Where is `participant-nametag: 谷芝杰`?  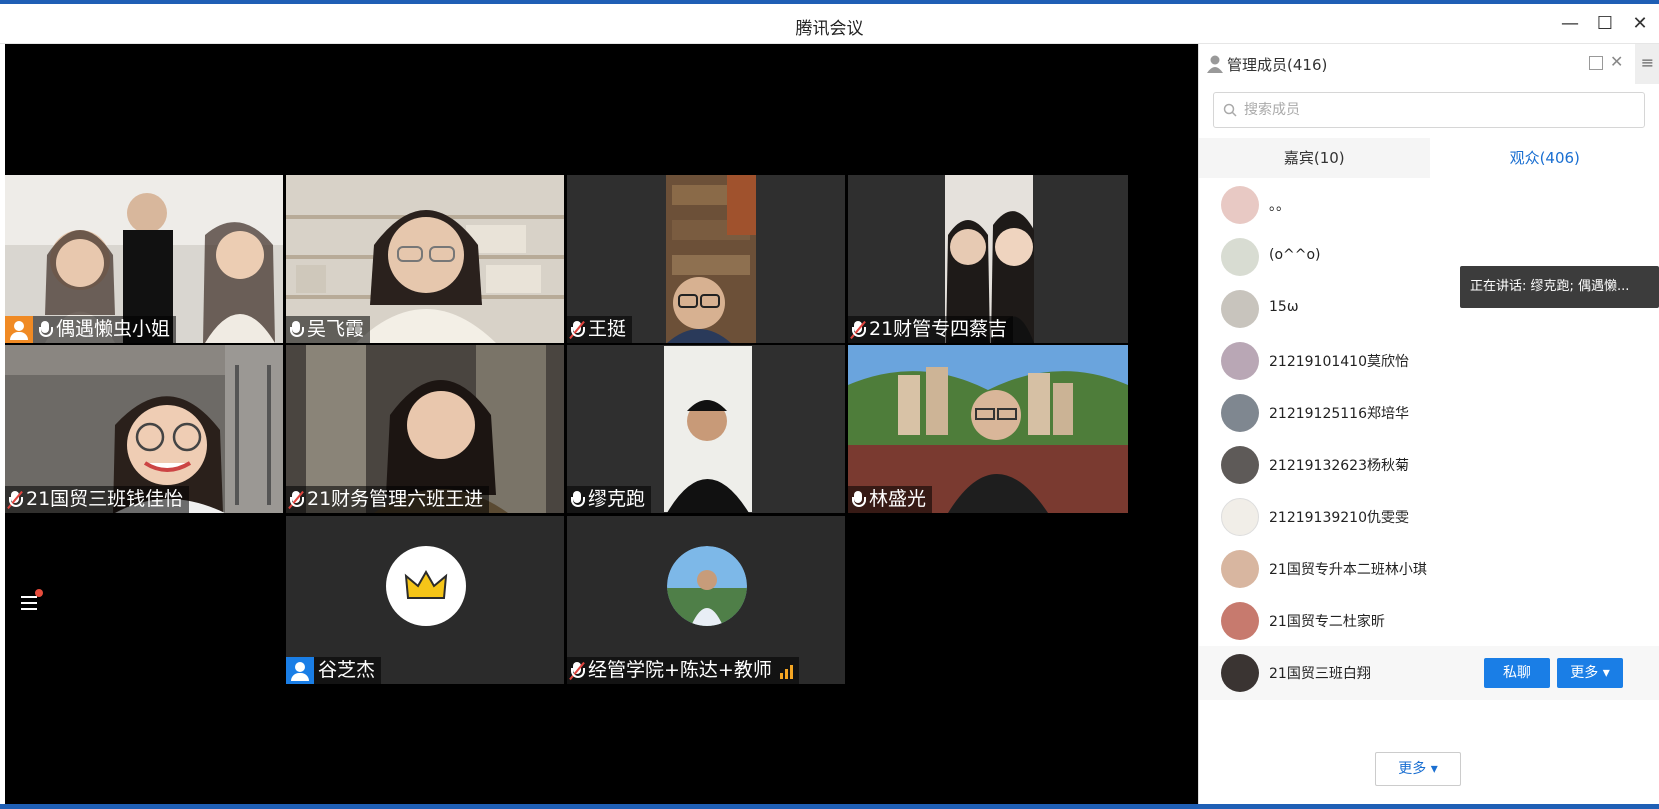
participant-nametag: 谷芝杰 is located at coordinates (334, 670).